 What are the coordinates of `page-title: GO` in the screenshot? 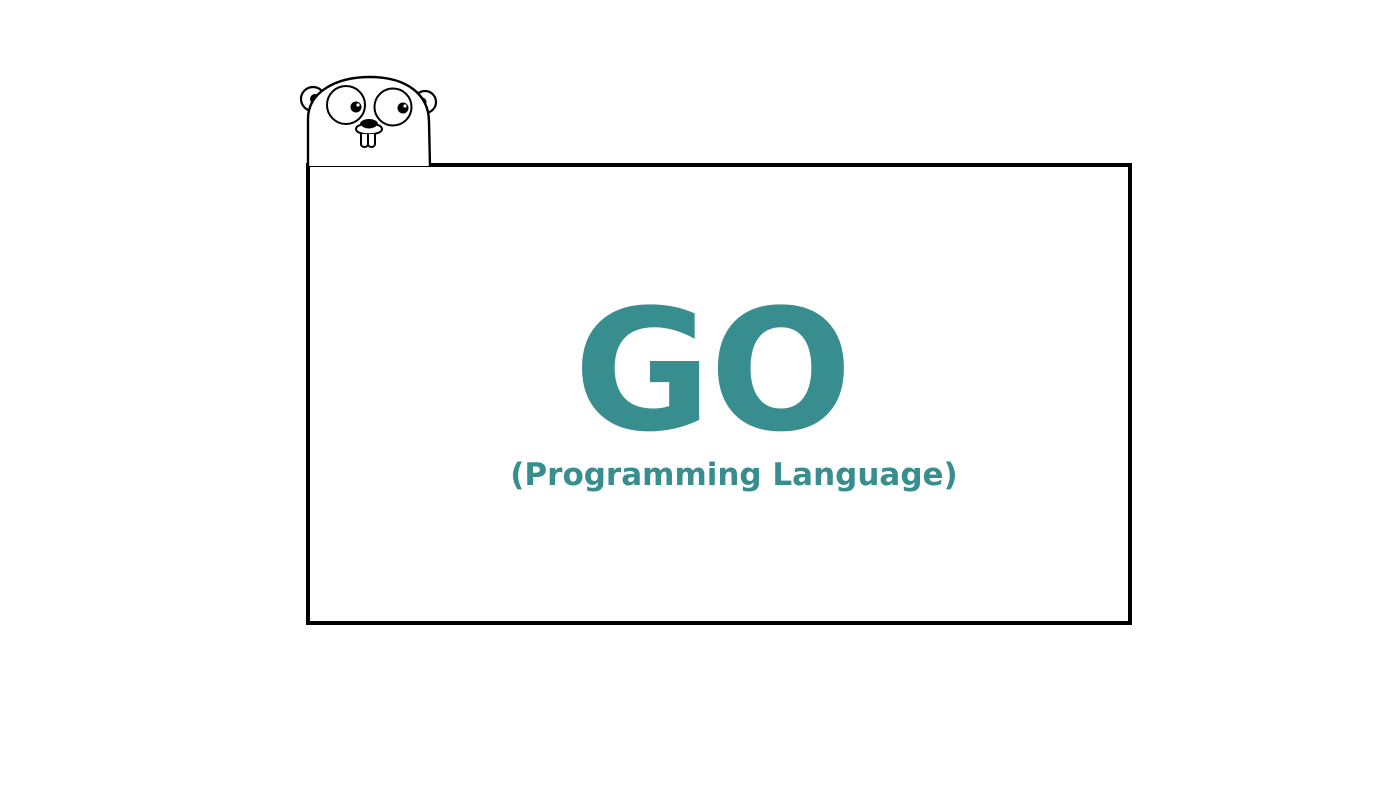 It's located at (713, 371).